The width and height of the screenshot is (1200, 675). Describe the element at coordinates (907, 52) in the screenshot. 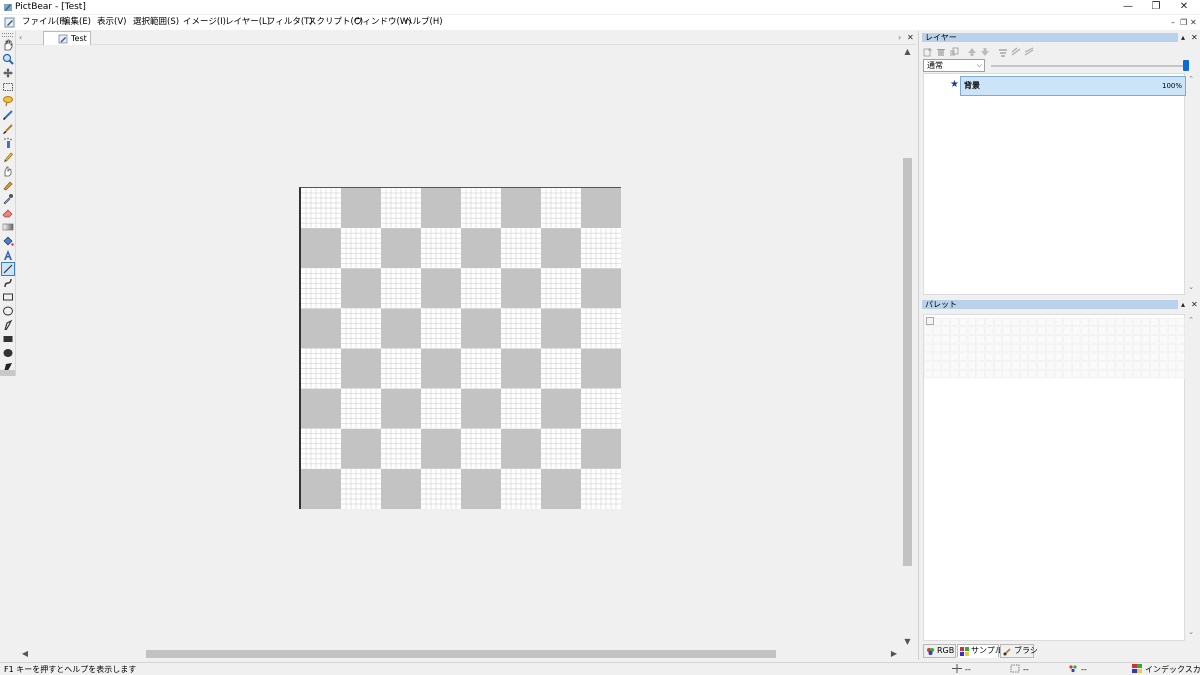

I see `scroll-up-icon: ▲` at that location.